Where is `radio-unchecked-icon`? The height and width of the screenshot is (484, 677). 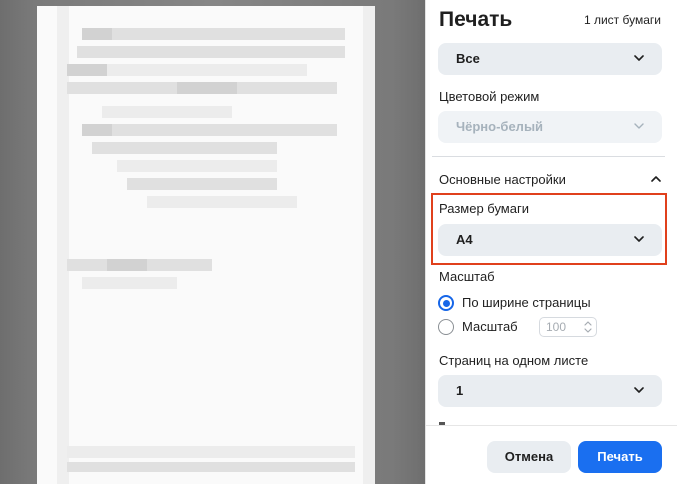
radio-unchecked-icon is located at coordinates (446, 327).